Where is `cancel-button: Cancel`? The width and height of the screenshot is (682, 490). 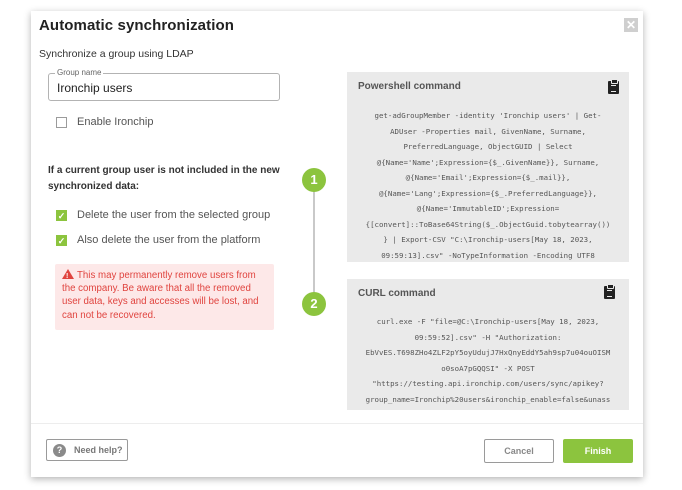
cancel-button: Cancel is located at coordinates (519, 451).